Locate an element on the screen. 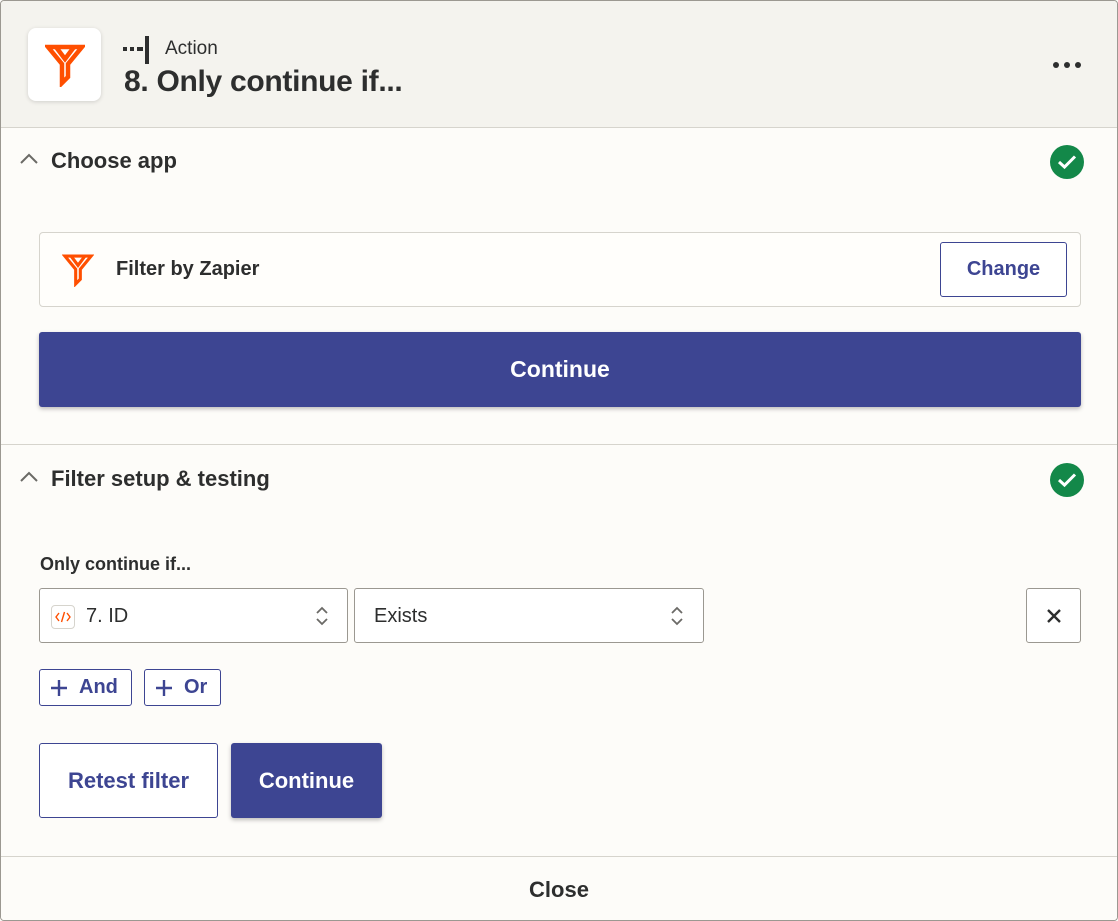 The height and width of the screenshot is (921, 1118). section-divider is located at coordinates (559, 444).